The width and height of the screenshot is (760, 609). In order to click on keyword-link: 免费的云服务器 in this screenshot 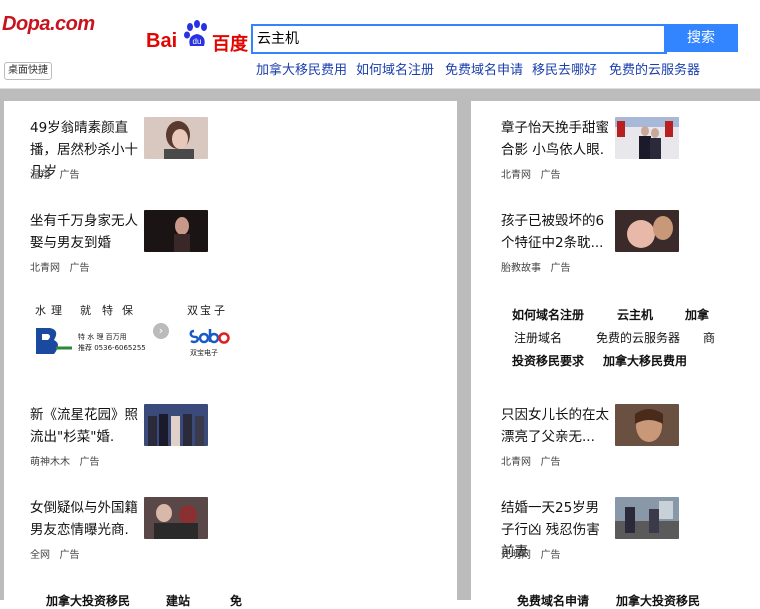, I will do `click(638, 337)`.